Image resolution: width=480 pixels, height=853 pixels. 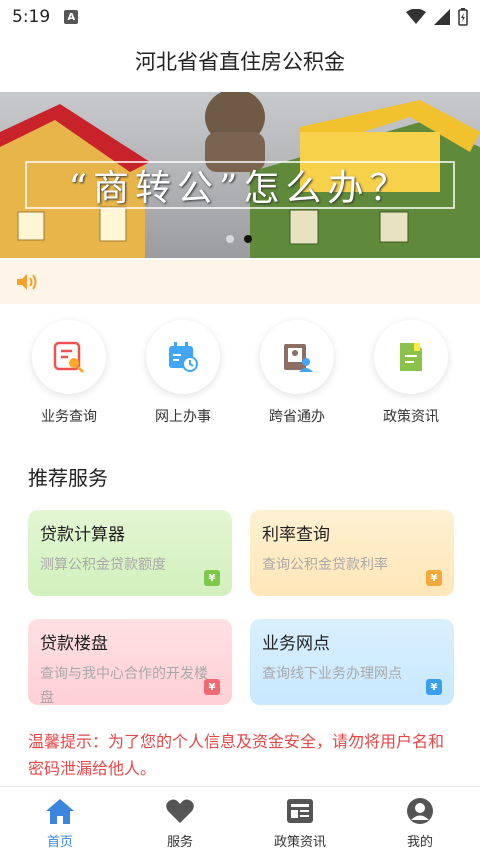 What do you see at coordinates (183, 417) in the screenshot?
I see `quick-action-label: 网上办事` at bounding box center [183, 417].